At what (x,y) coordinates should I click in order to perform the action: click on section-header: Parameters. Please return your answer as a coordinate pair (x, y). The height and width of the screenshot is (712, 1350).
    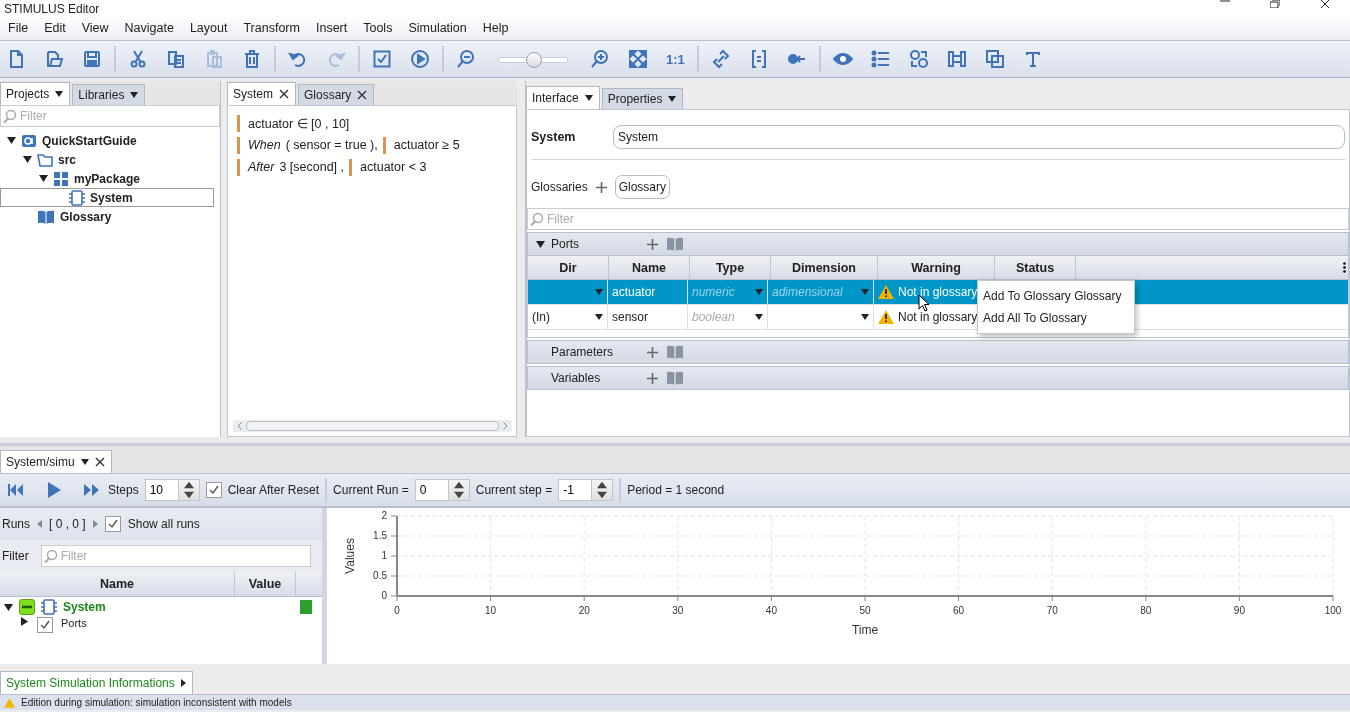
    Looking at the image, I should click on (938, 352).